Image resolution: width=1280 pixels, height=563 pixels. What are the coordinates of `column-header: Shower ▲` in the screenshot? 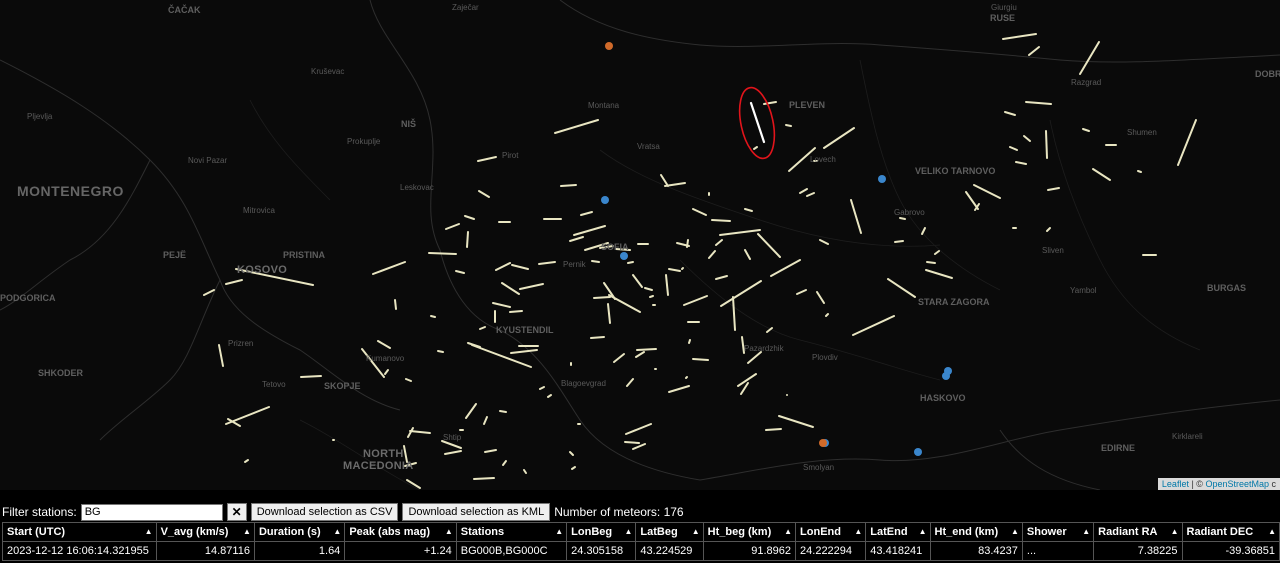 It's located at (1058, 532).